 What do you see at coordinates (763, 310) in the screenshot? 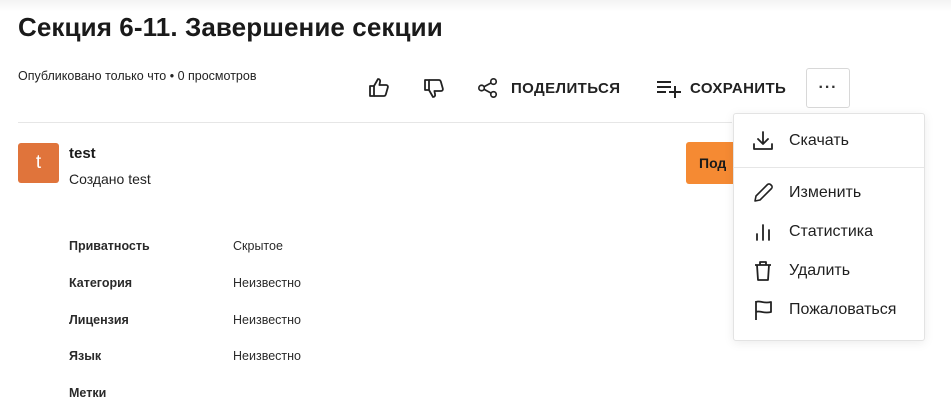
I see `flag-icon` at bounding box center [763, 310].